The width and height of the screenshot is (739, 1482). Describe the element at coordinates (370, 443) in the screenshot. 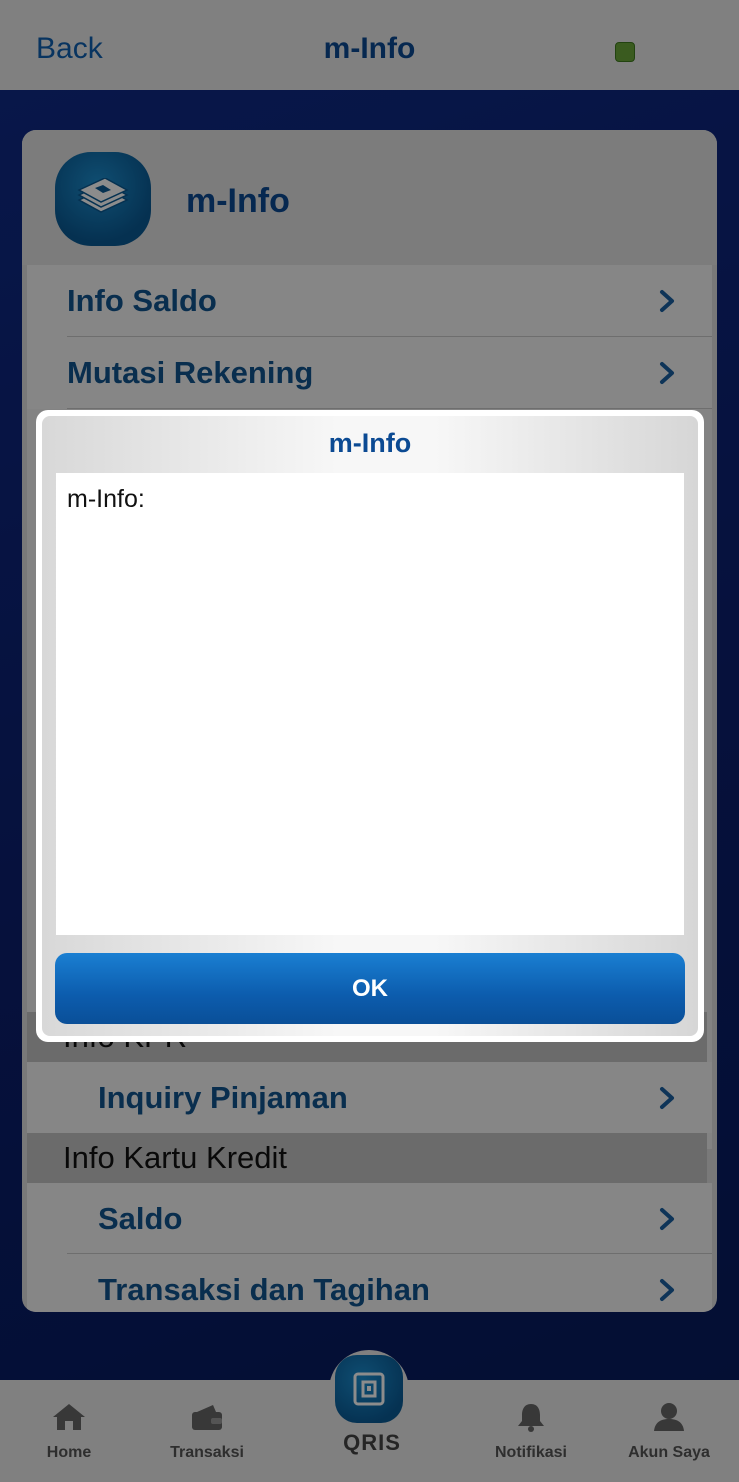

I see `dialog-title: m-Info` at that location.